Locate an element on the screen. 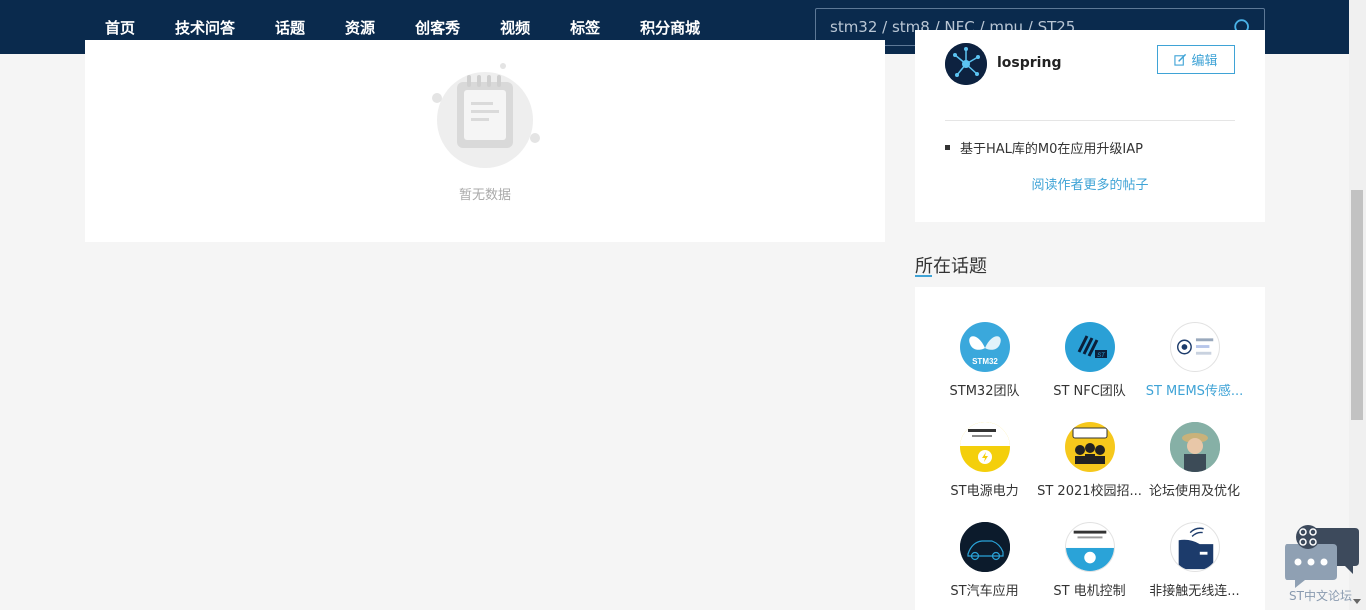 The image size is (1366, 610). more-posts-link: 阅读作者更多的帖子 is located at coordinates (1090, 183).